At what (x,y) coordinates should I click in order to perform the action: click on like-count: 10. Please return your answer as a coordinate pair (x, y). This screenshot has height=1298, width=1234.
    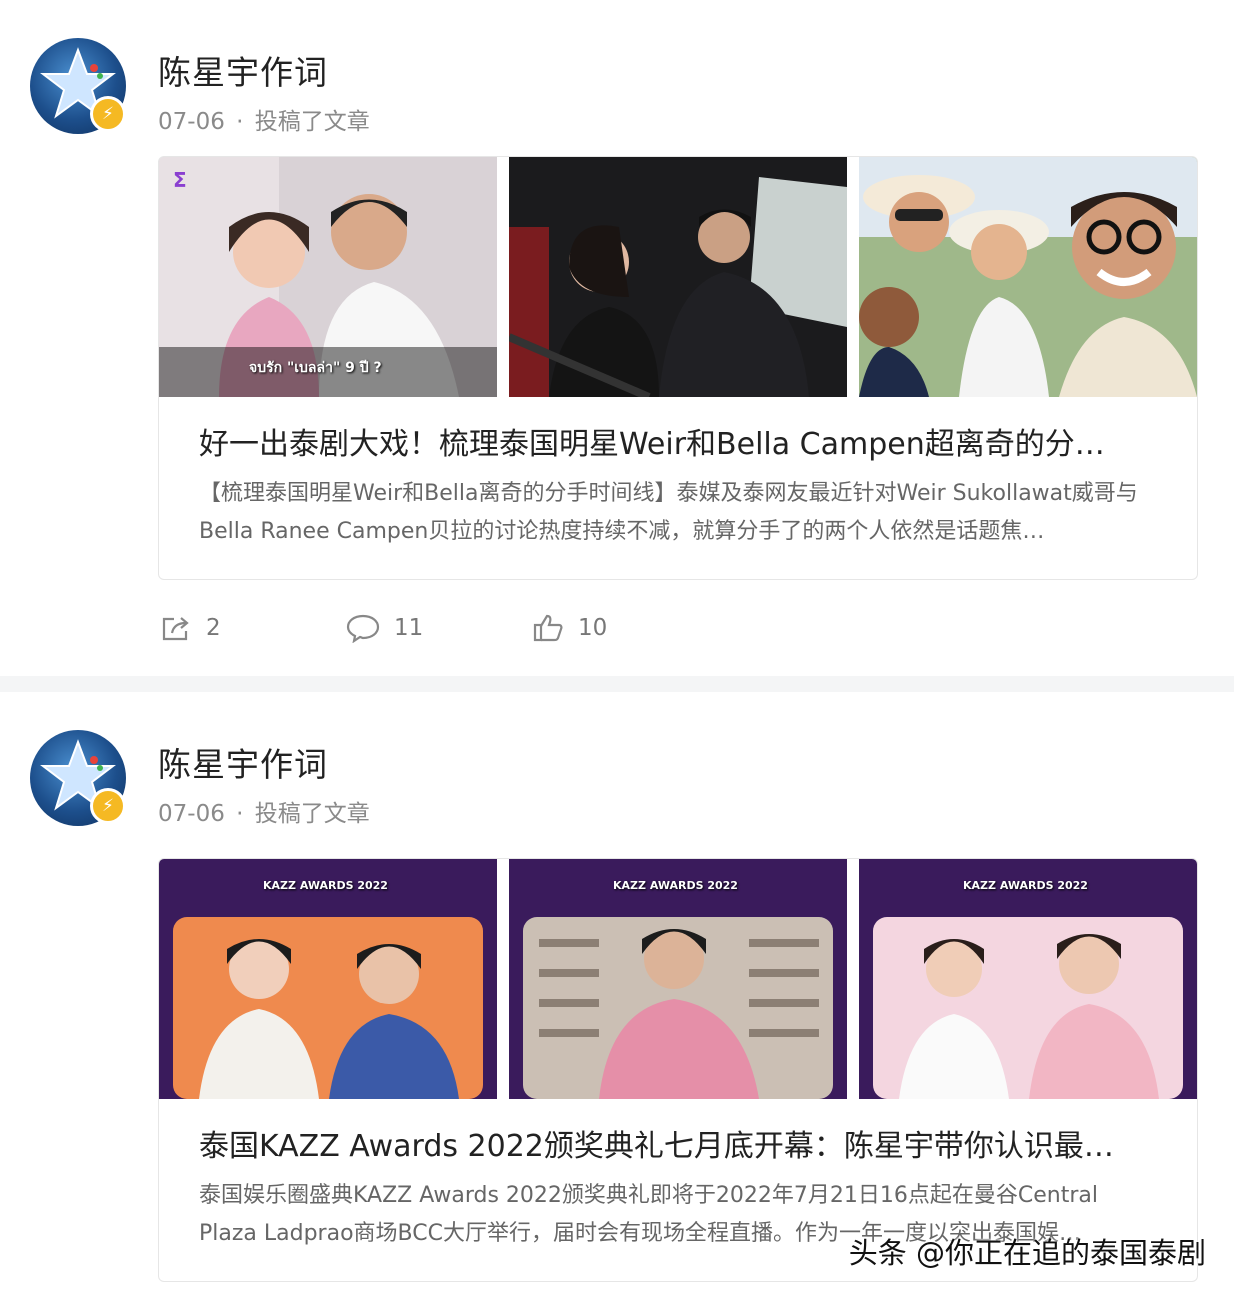
    Looking at the image, I should click on (593, 628).